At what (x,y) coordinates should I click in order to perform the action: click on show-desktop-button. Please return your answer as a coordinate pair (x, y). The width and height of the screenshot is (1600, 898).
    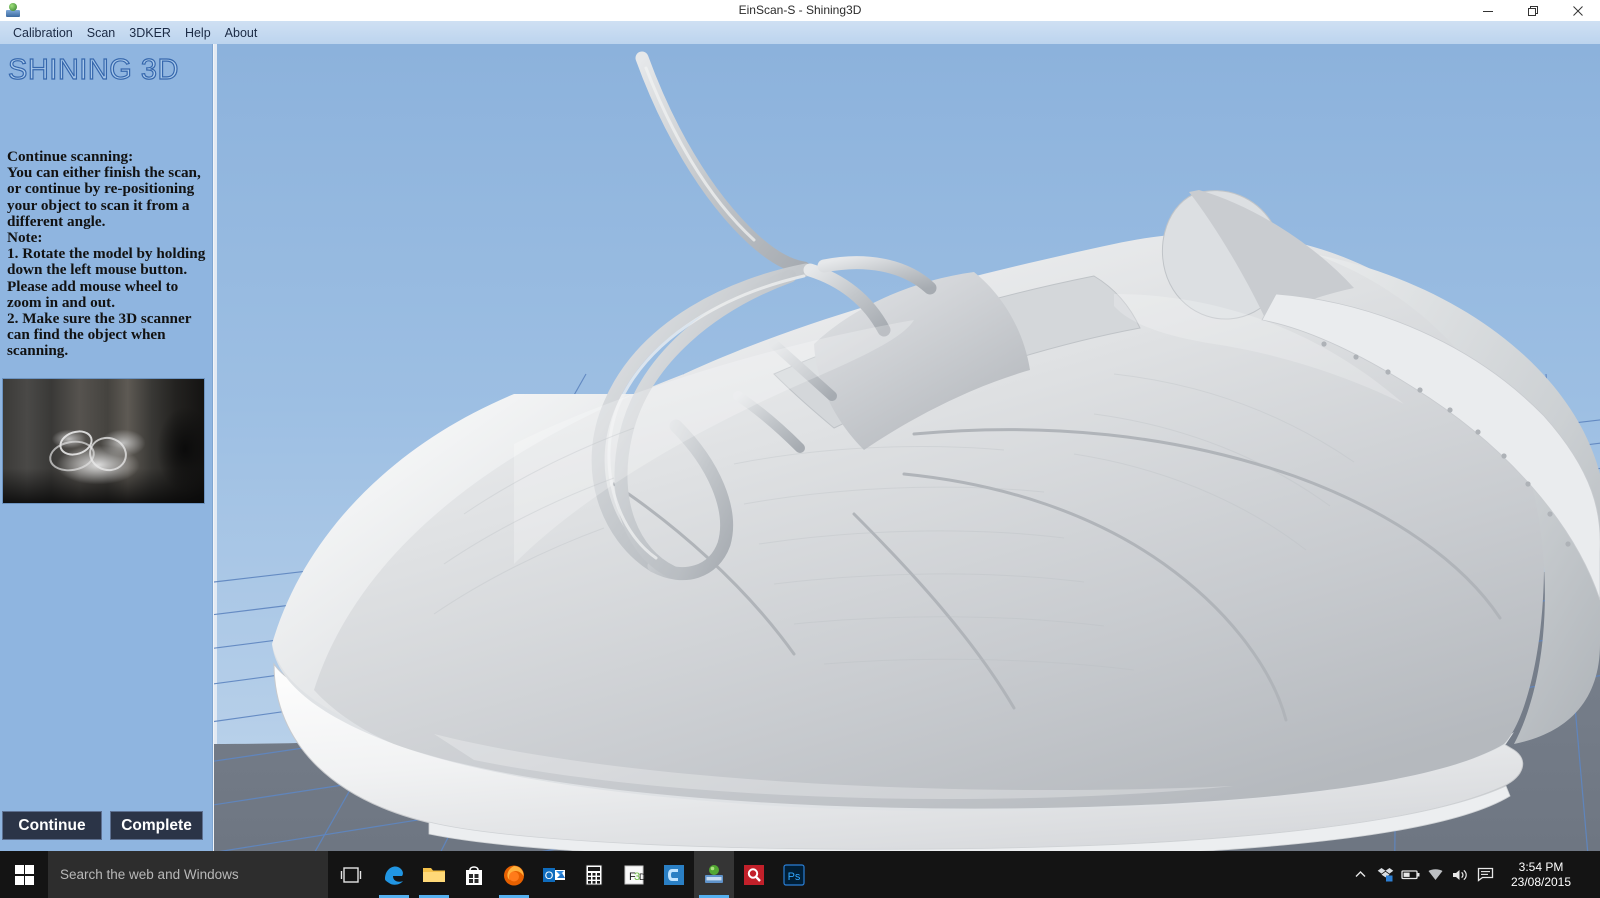
    Looking at the image, I should click on (1592, 874).